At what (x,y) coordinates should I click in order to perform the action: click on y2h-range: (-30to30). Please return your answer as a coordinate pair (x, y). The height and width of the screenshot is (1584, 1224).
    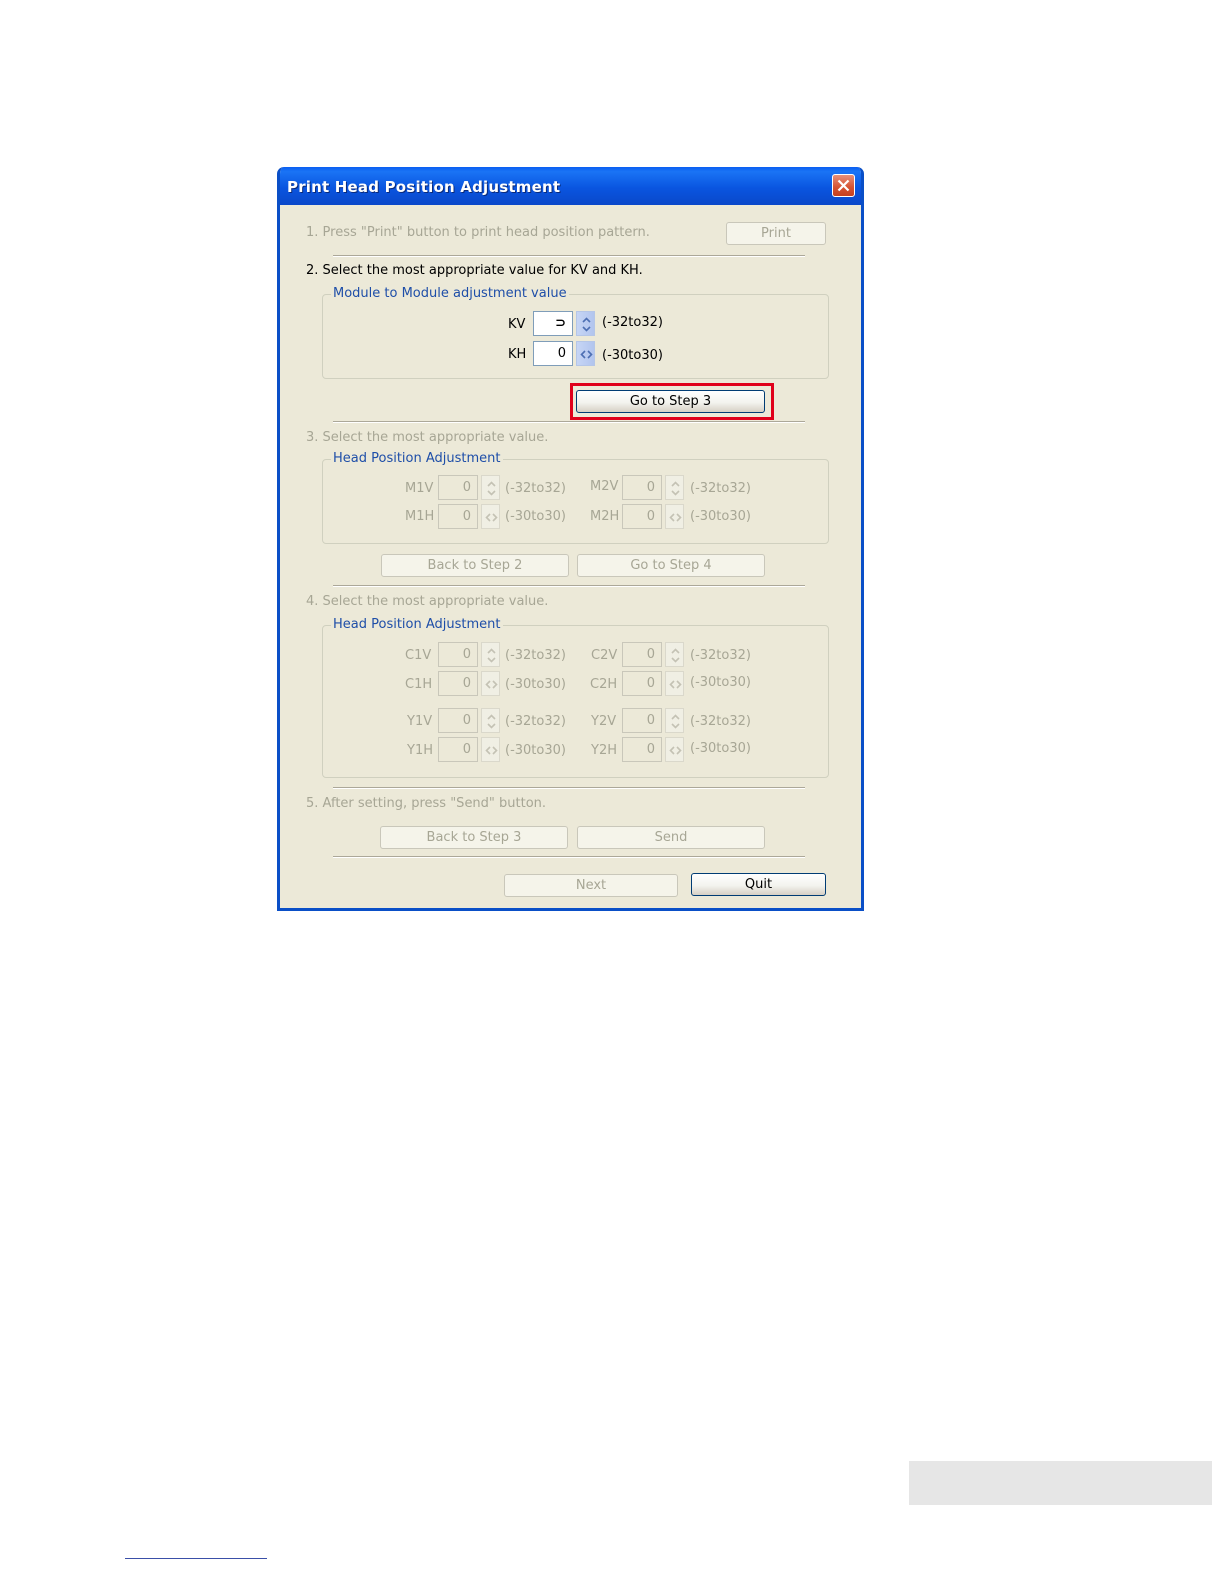
    Looking at the image, I should click on (720, 748).